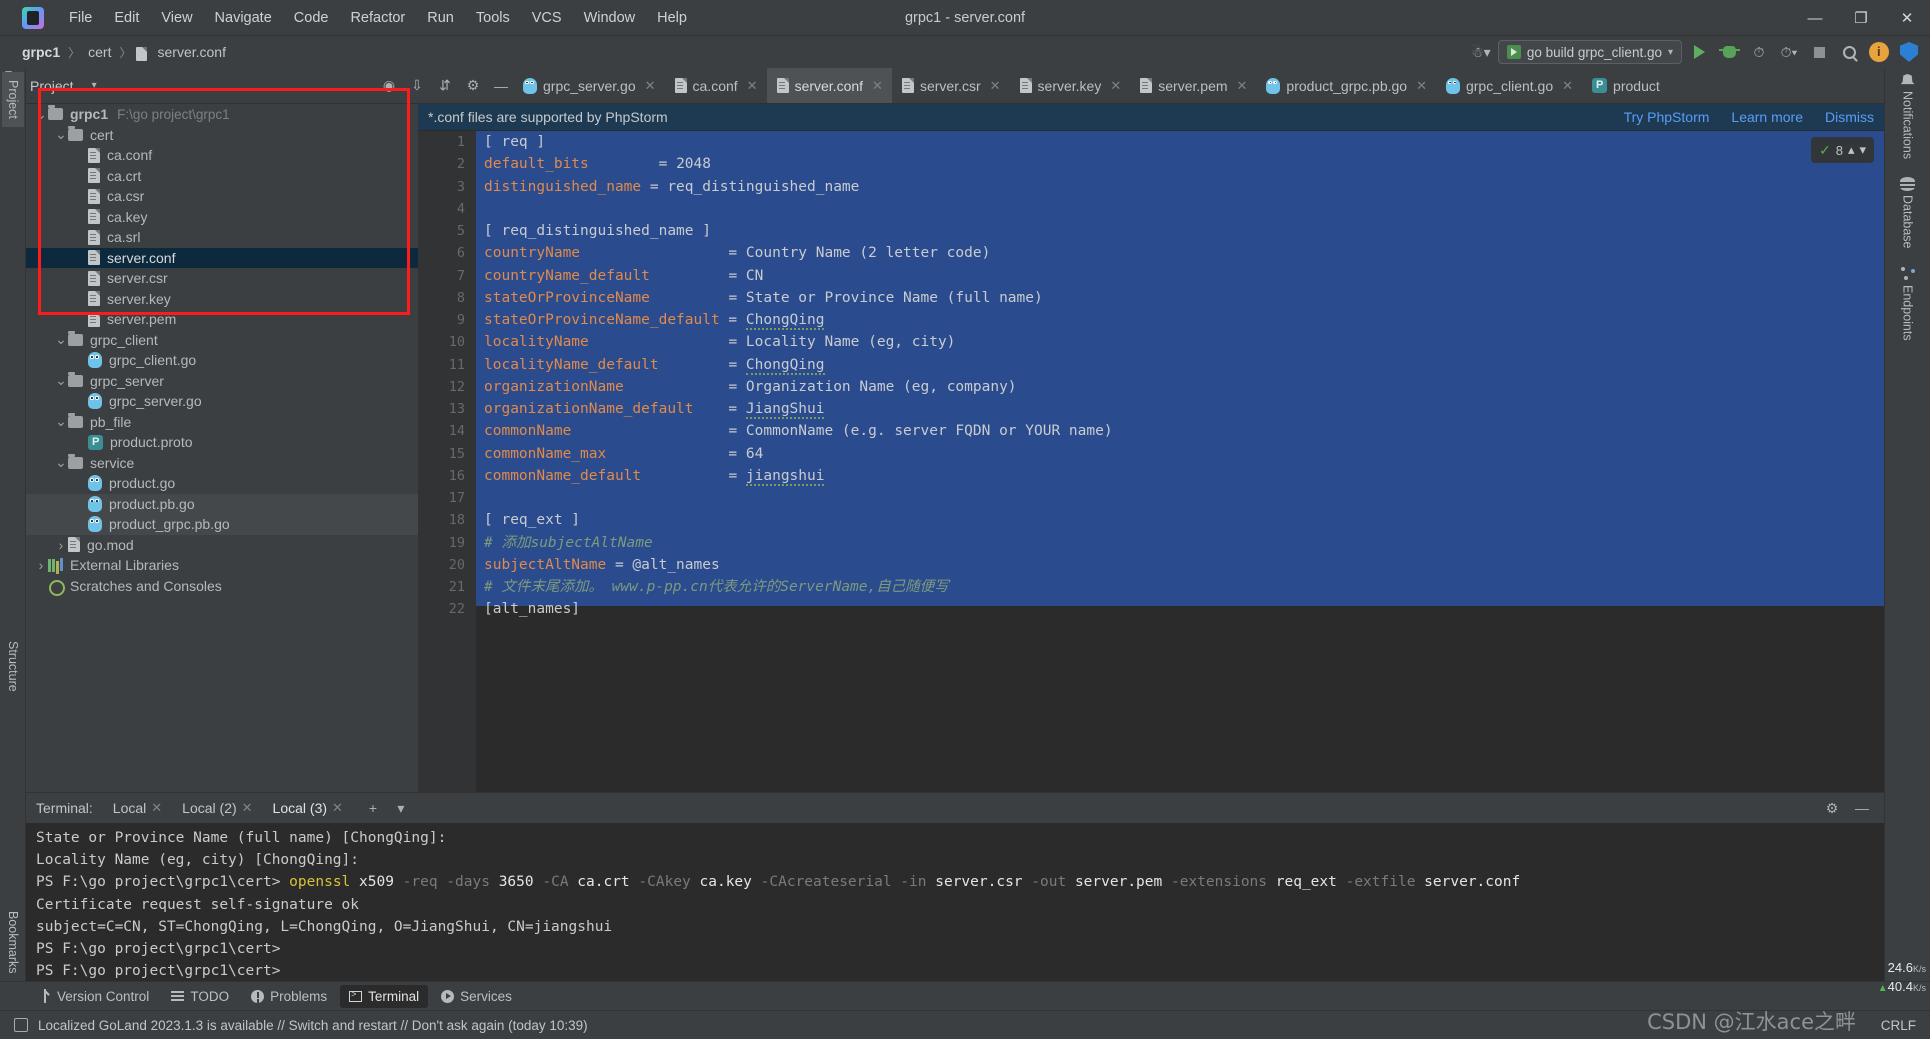 The image size is (1930, 1039). Describe the element at coordinates (1180, 564) in the screenshot. I see `code-line: subjectAltName = @alt_names` at that location.